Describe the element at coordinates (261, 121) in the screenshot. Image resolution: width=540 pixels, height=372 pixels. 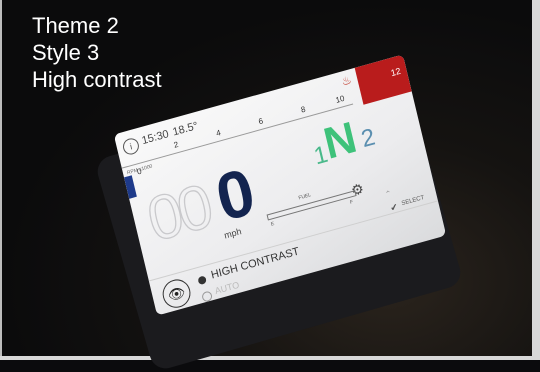
I see `tach-tick-6: 6` at that location.